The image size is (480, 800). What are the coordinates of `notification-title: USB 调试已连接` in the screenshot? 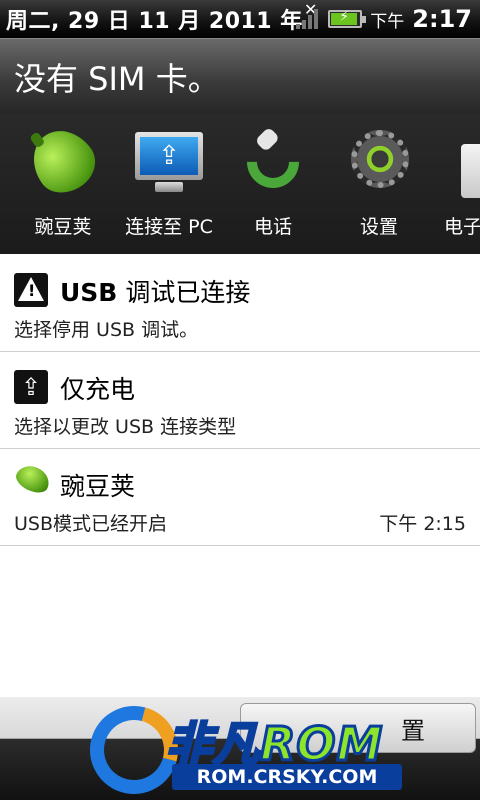 It's located at (155, 291).